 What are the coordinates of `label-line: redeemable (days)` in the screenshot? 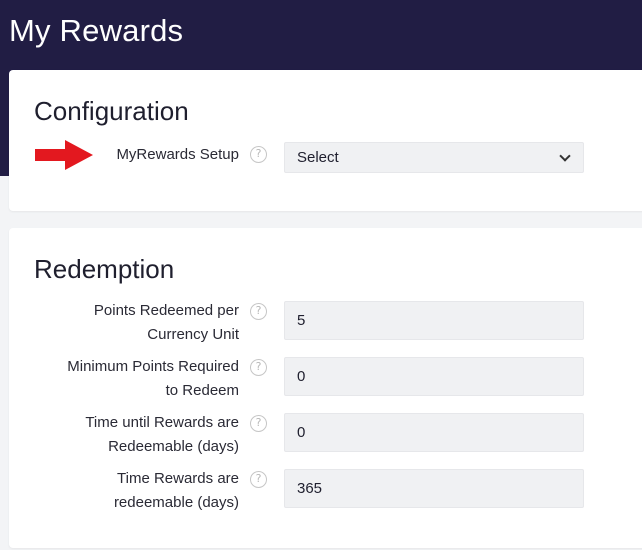 It's located at (176, 502).